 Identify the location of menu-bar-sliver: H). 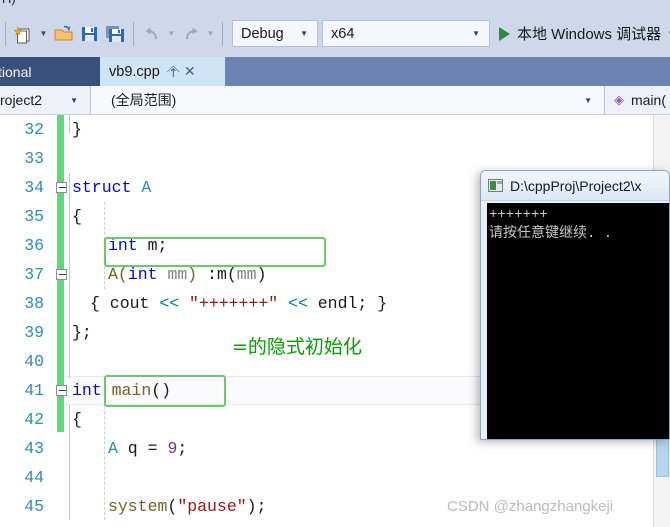
(335, 5).